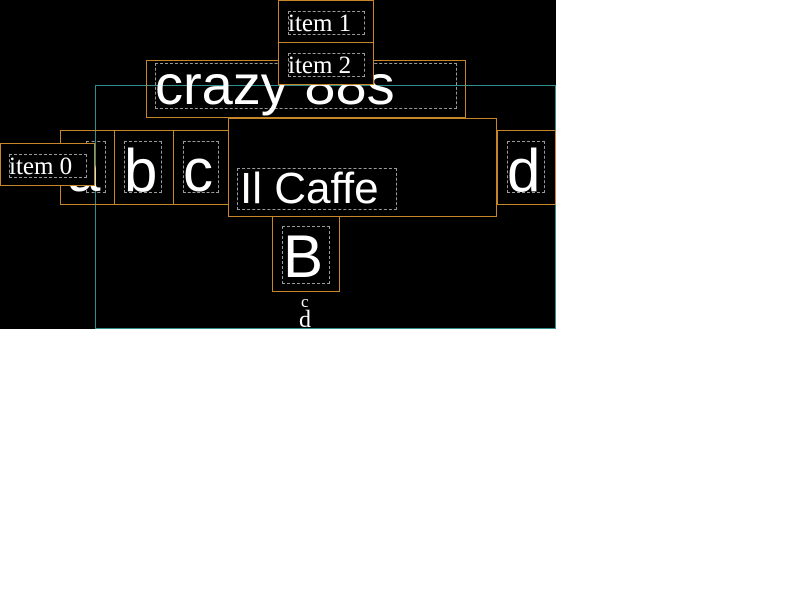 This screenshot has width=800, height=600. I want to click on list-item-label-0: item 0, so click(41, 166).